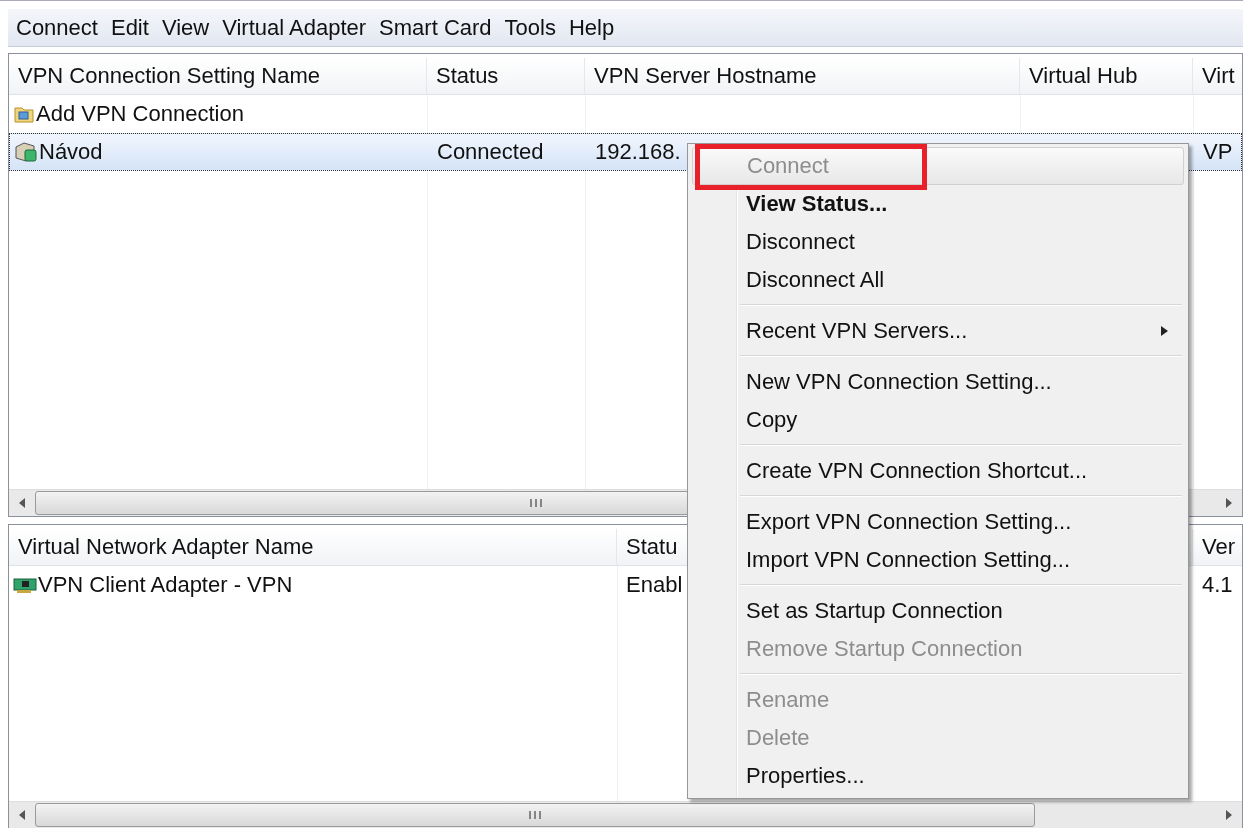  Describe the element at coordinates (313, 547) in the screenshot. I see `column-header: Virtual Network Adapter Name` at that location.